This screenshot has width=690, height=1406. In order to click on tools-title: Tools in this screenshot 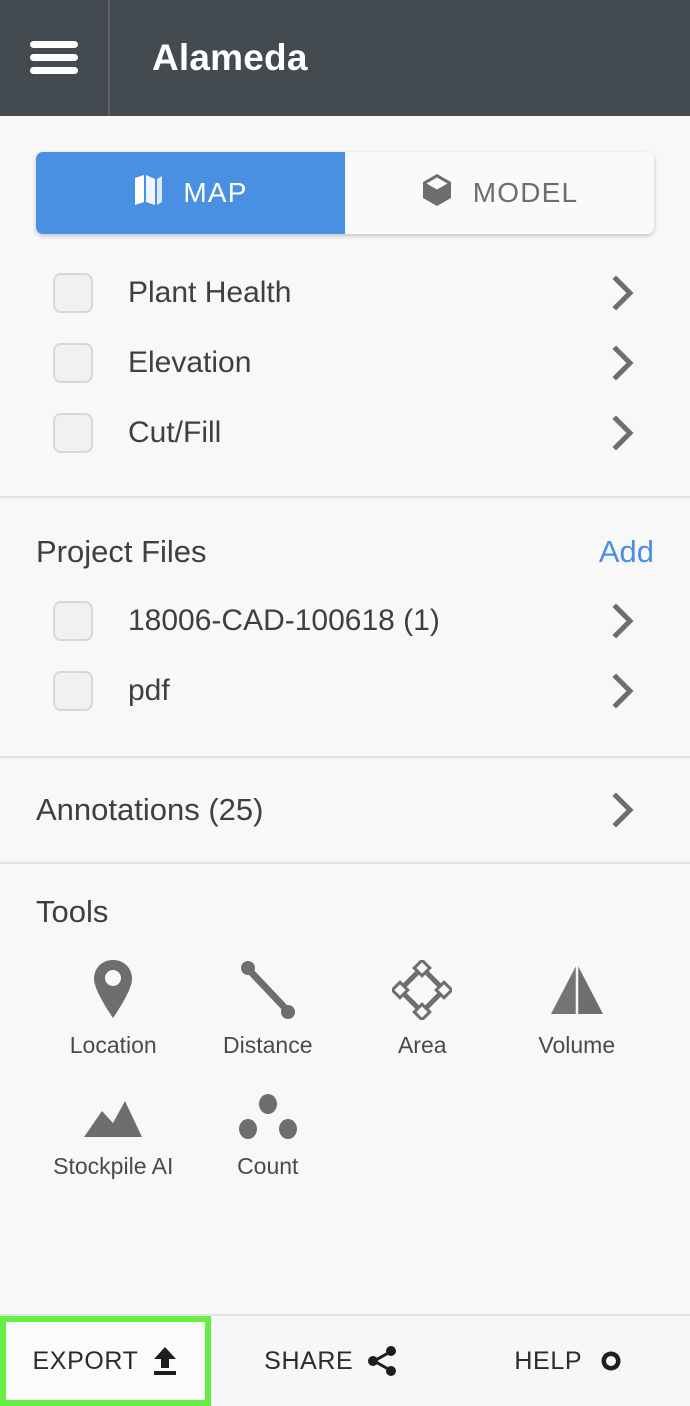, I will do `click(72, 911)`.